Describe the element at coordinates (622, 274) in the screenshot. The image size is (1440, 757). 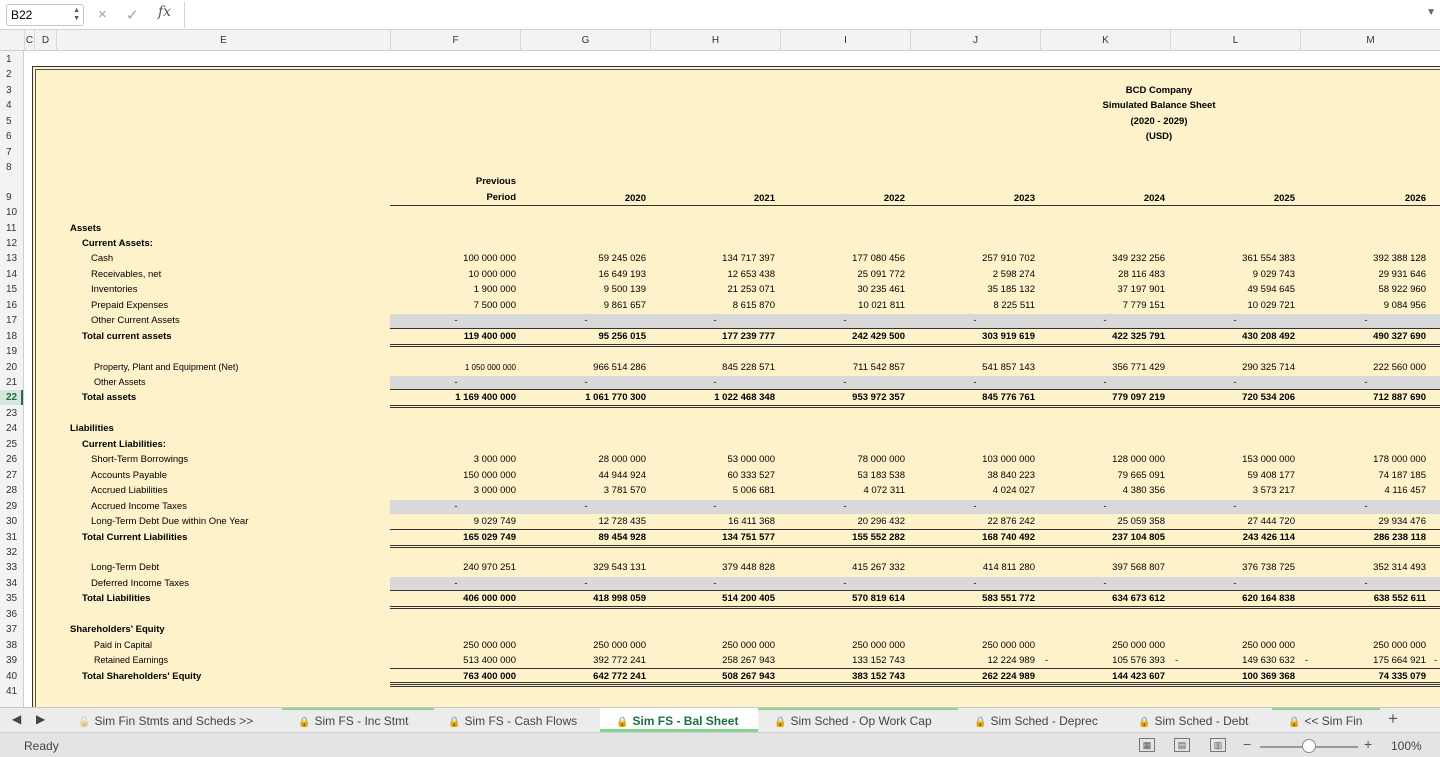
I see `line-value: 16 649 193` at that location.